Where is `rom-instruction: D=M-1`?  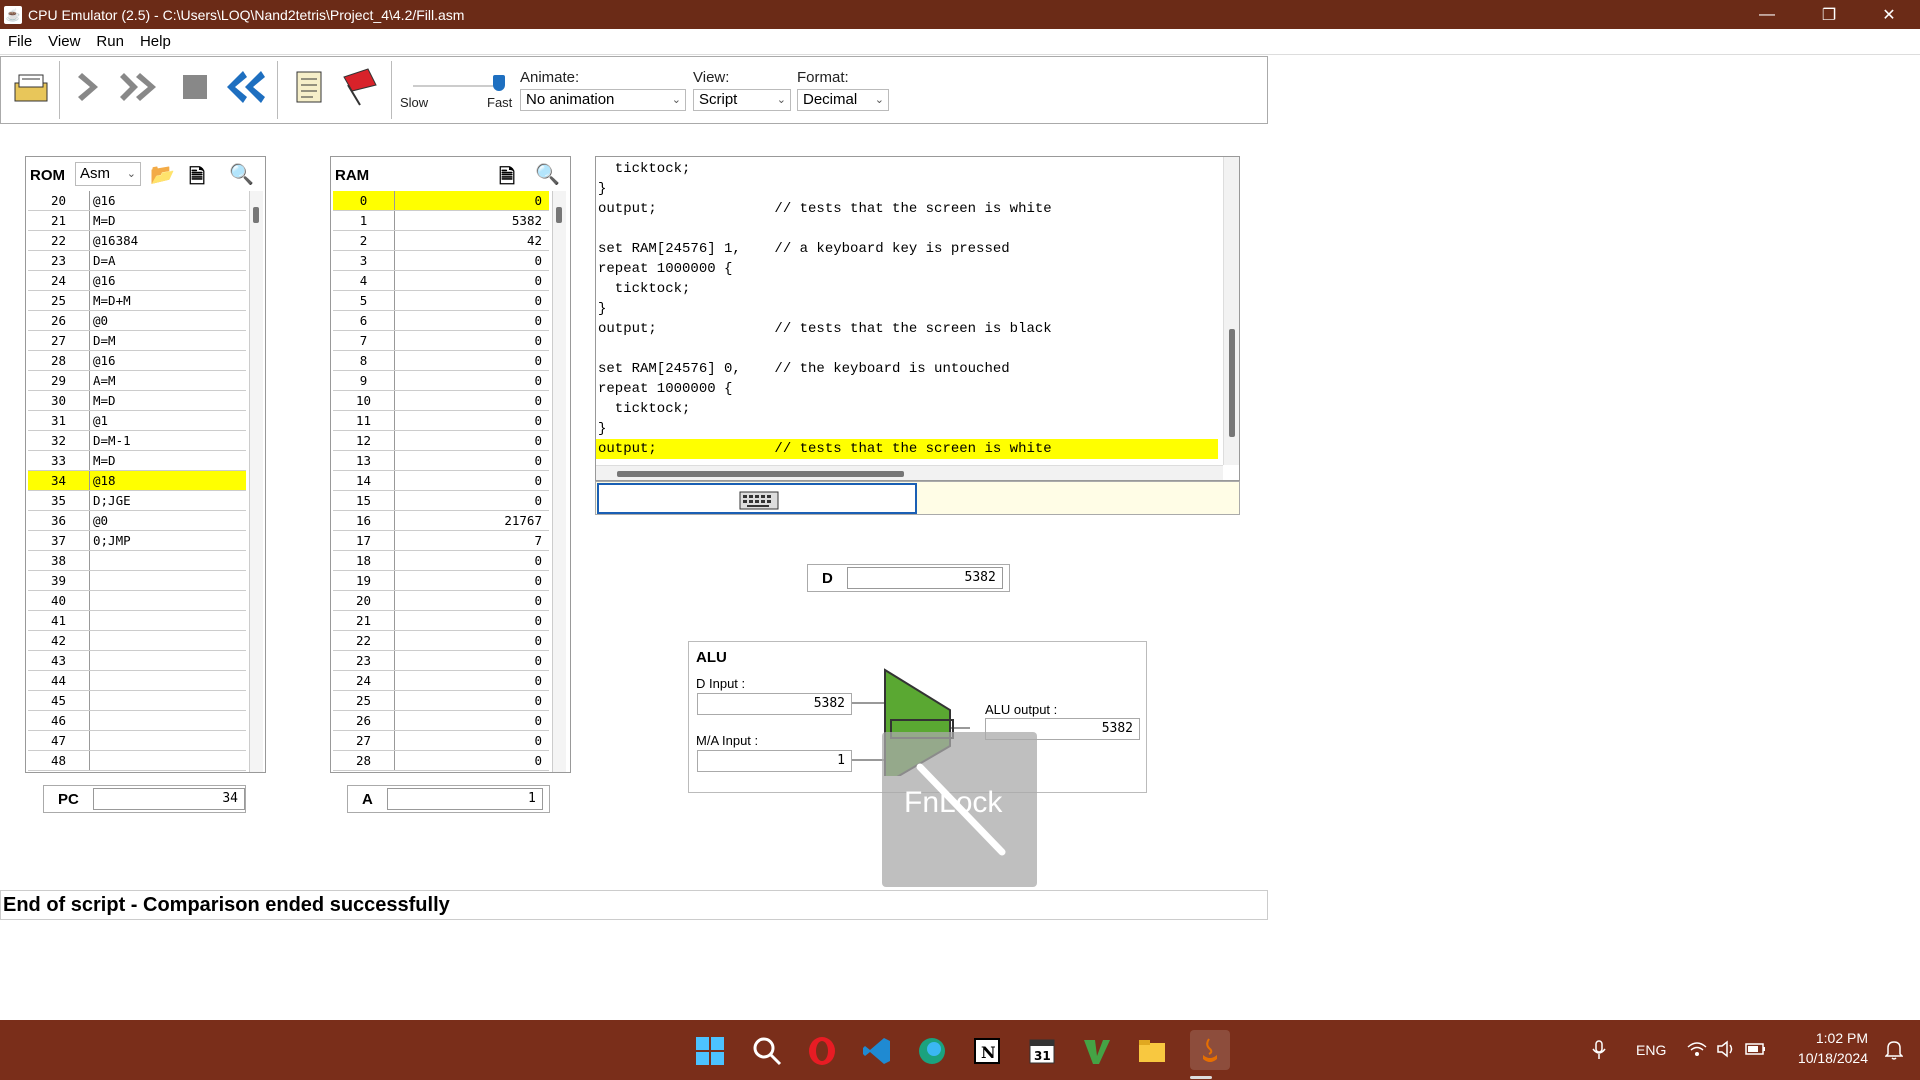
rom-instruction: D=M-1 is located at coordinates (110, 440).